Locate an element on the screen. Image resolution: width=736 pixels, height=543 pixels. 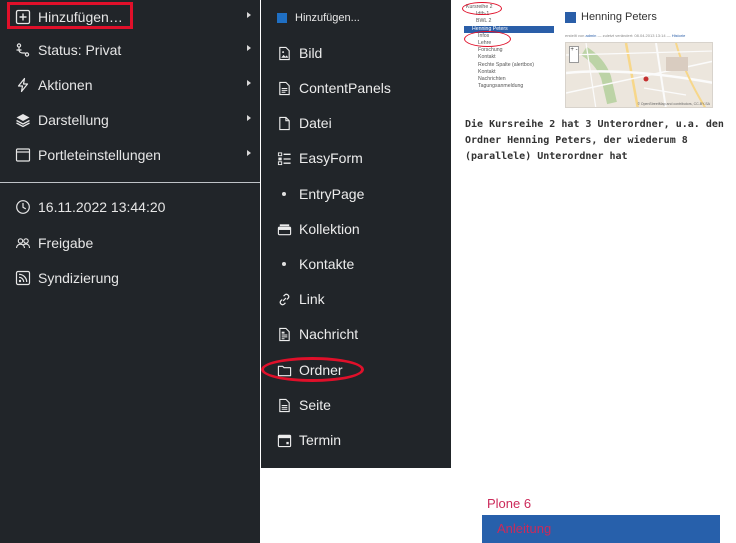
submenu-item-label: EasyForm is located at coordinates (331, 158).